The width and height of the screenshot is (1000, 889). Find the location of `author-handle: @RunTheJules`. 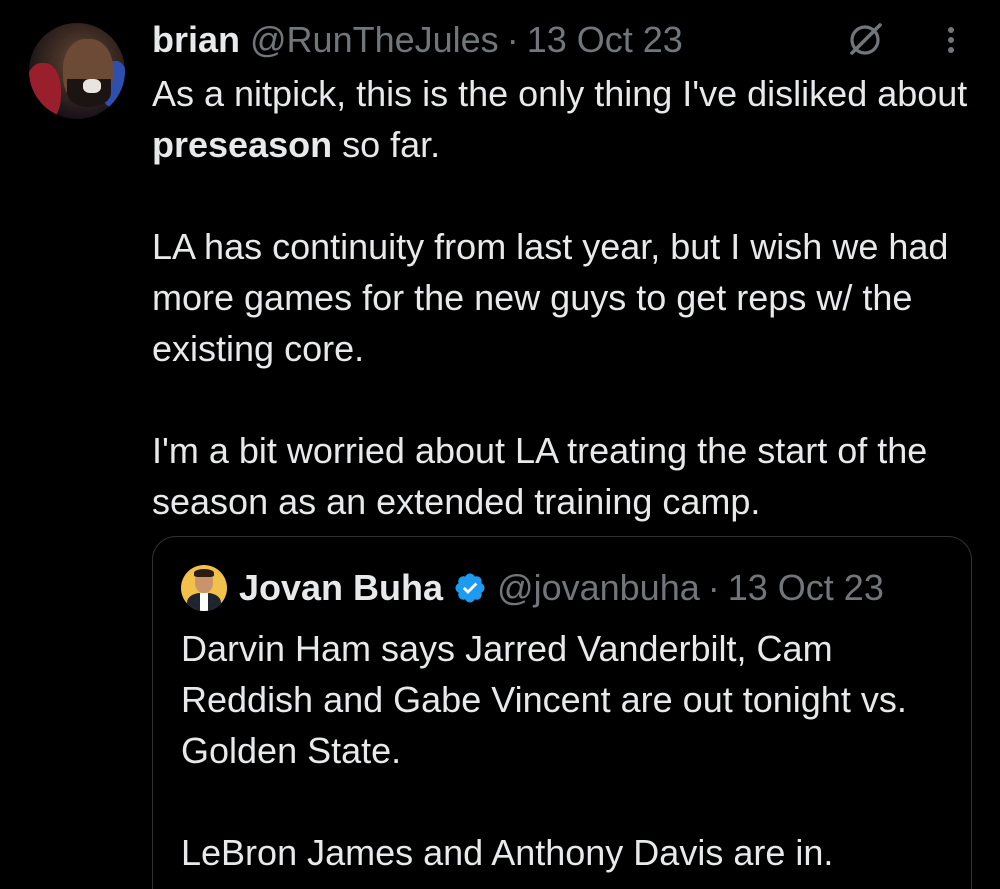

author-handle: @RunTheJules is located at coordinates (374, 40).